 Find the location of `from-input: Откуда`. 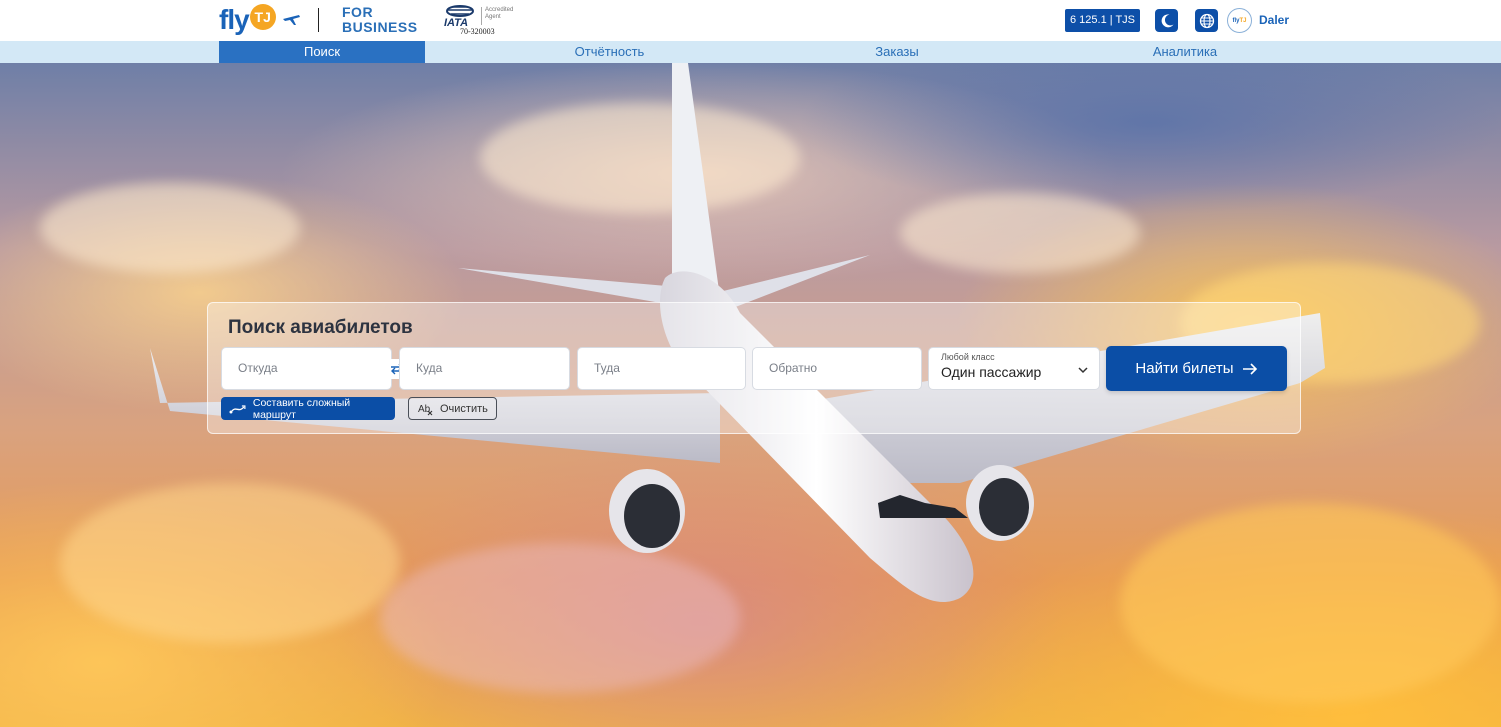

from-input: Откуда is located at coordinates (306, 368).